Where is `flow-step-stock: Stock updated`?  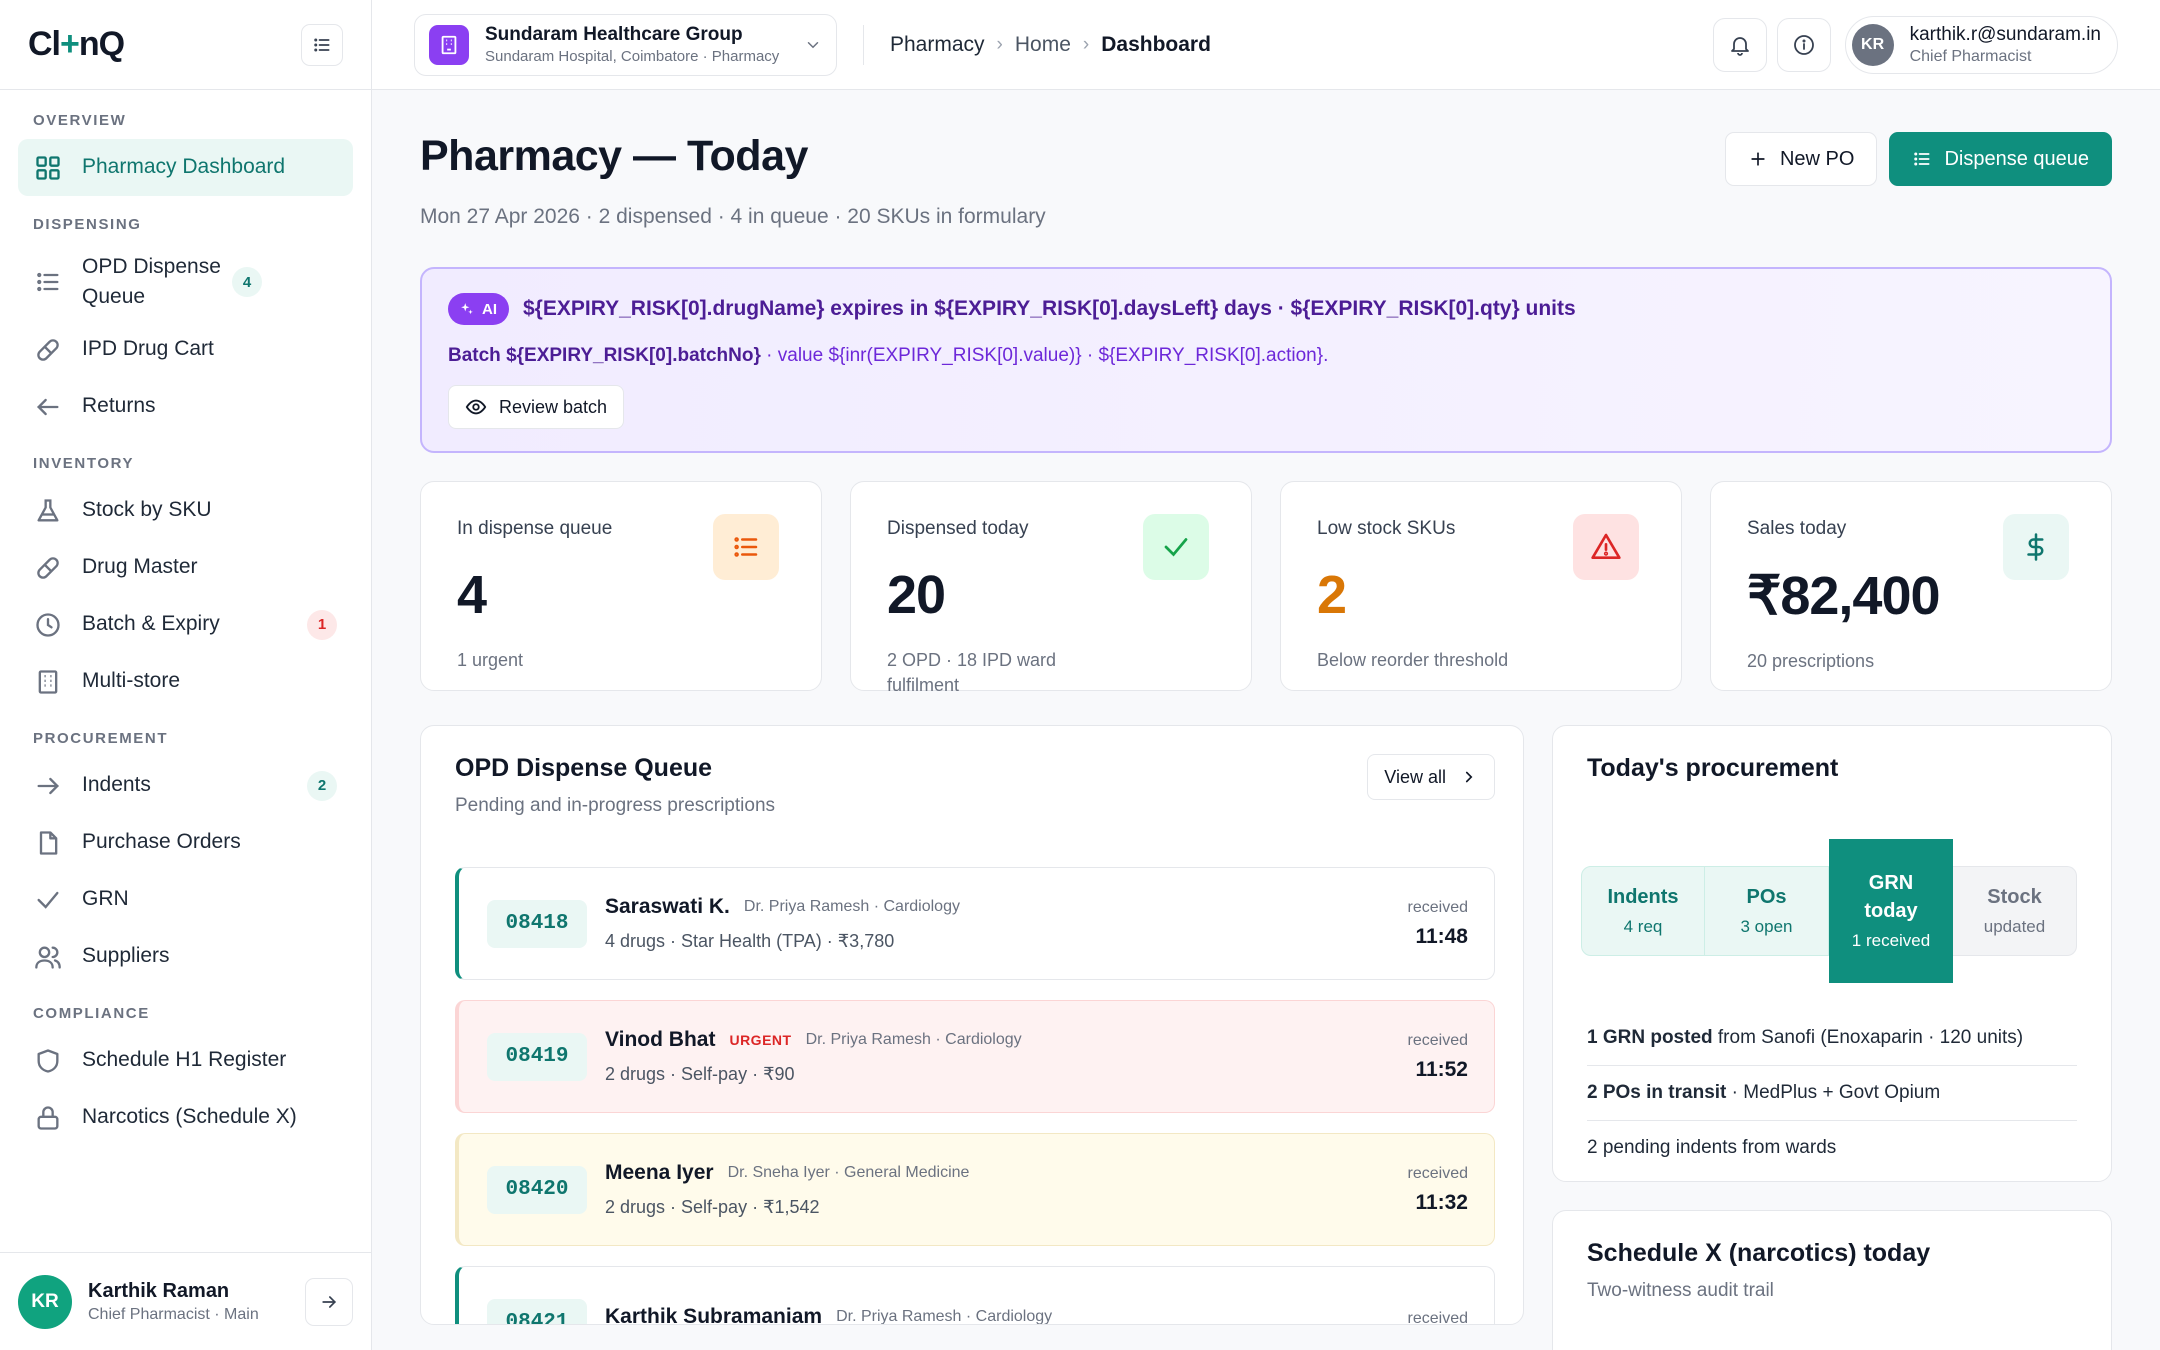 flow-step-stock: Stock updated is located at coordinates (2015, 911).